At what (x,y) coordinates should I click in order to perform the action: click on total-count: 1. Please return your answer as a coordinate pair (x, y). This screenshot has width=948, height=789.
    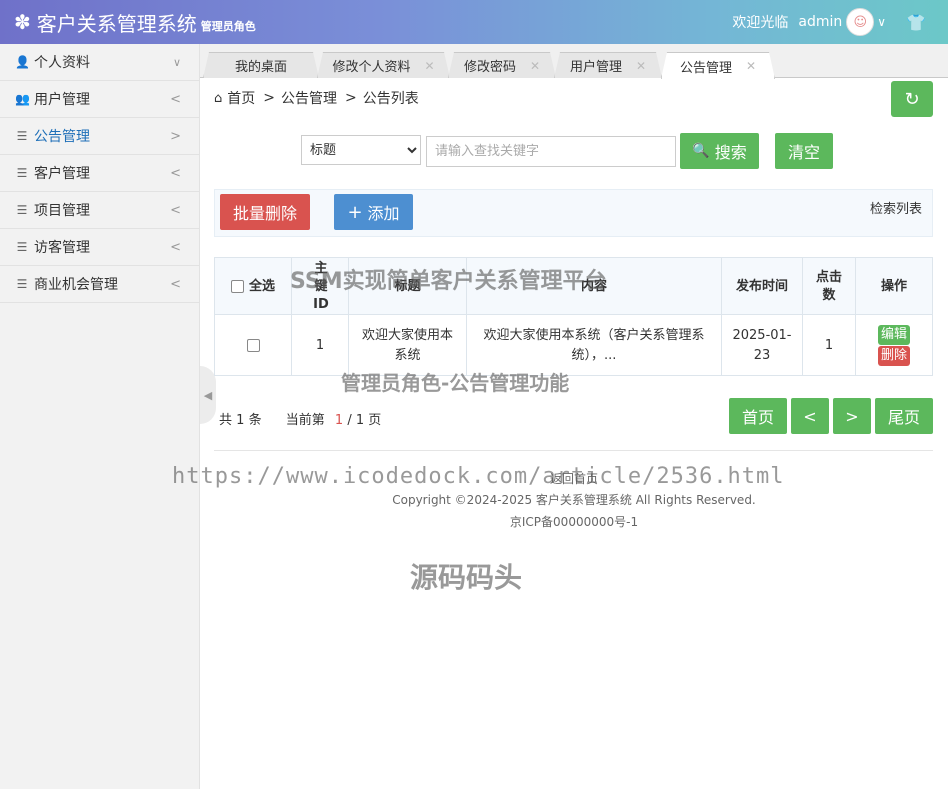
    Looking at the image, I should click on (240, 420).